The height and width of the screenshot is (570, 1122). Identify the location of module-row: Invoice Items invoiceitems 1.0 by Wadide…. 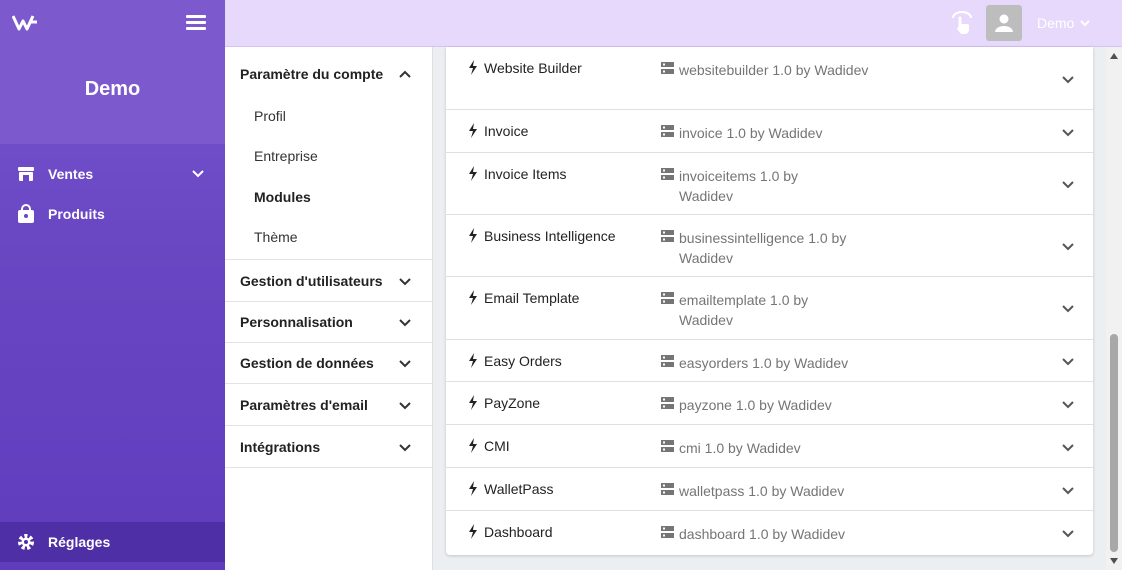
(769, 184).